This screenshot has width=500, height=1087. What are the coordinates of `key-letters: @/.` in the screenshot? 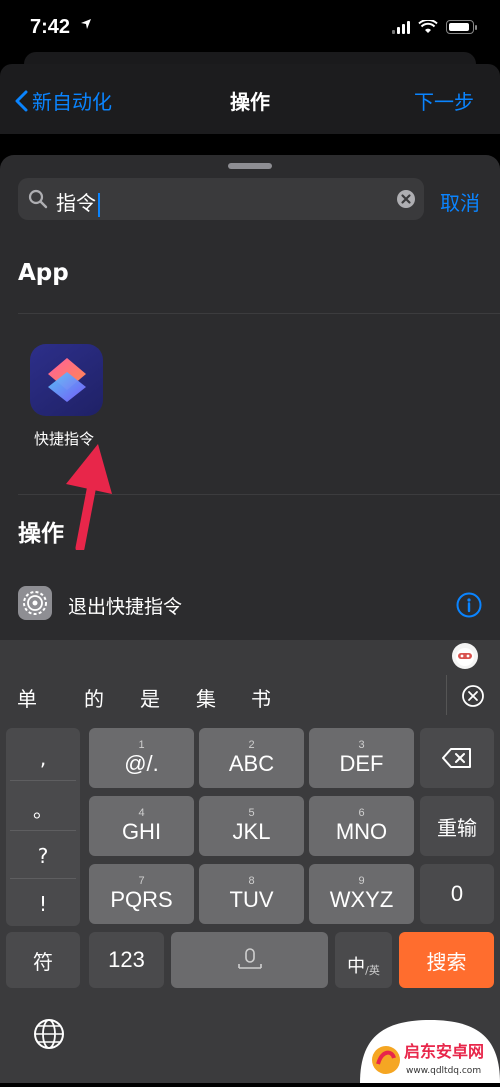 It's located at (141, 763).